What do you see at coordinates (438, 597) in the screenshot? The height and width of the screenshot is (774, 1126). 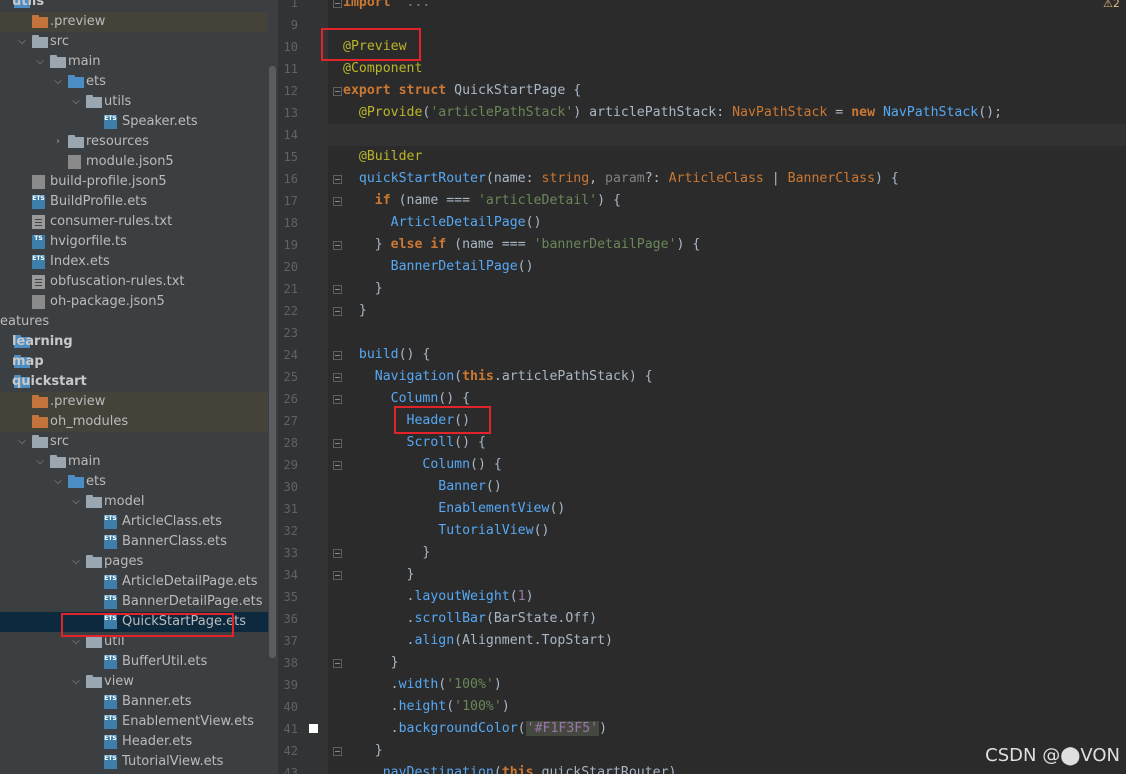 I see `code-line: .layoutWeight(1)` at bounding box center [438, 597].